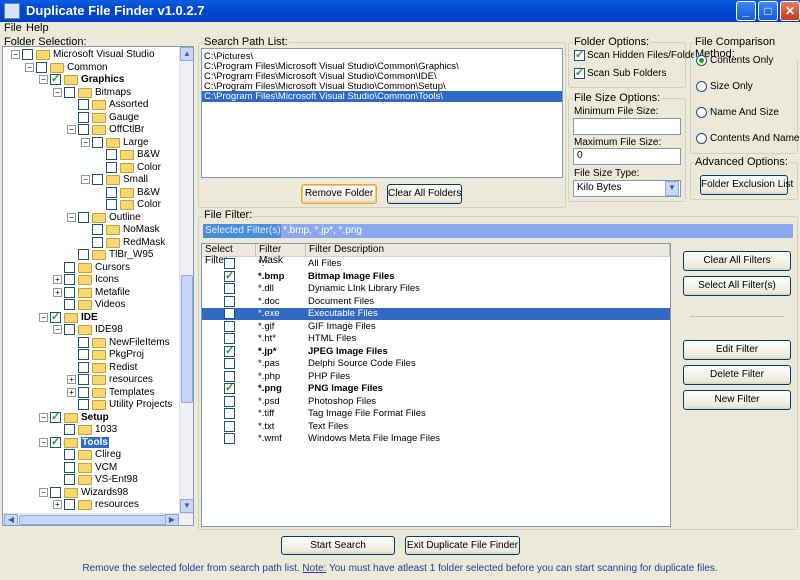  What do you see at coordinates (229, 255) in the screenshot?
I see `col-select-filter: Select Filter` at bounding box center [229, 255].